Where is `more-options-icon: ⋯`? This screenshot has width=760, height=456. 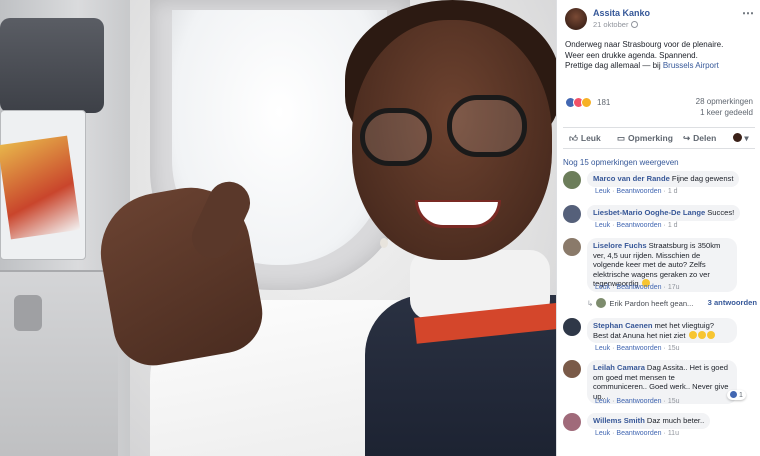
more-options-icon: ⋯ is located at coordinates (748, 13).